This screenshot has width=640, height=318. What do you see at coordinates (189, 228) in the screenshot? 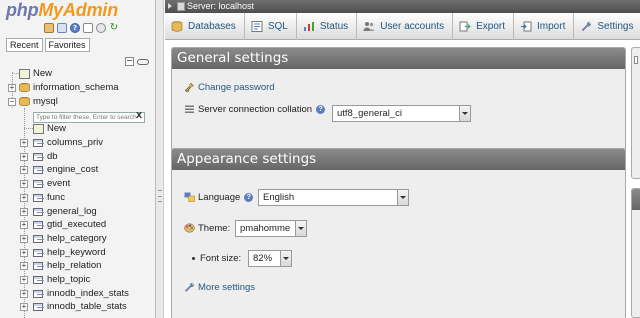
I see `palette-icon` at bounding box center [189, 228].